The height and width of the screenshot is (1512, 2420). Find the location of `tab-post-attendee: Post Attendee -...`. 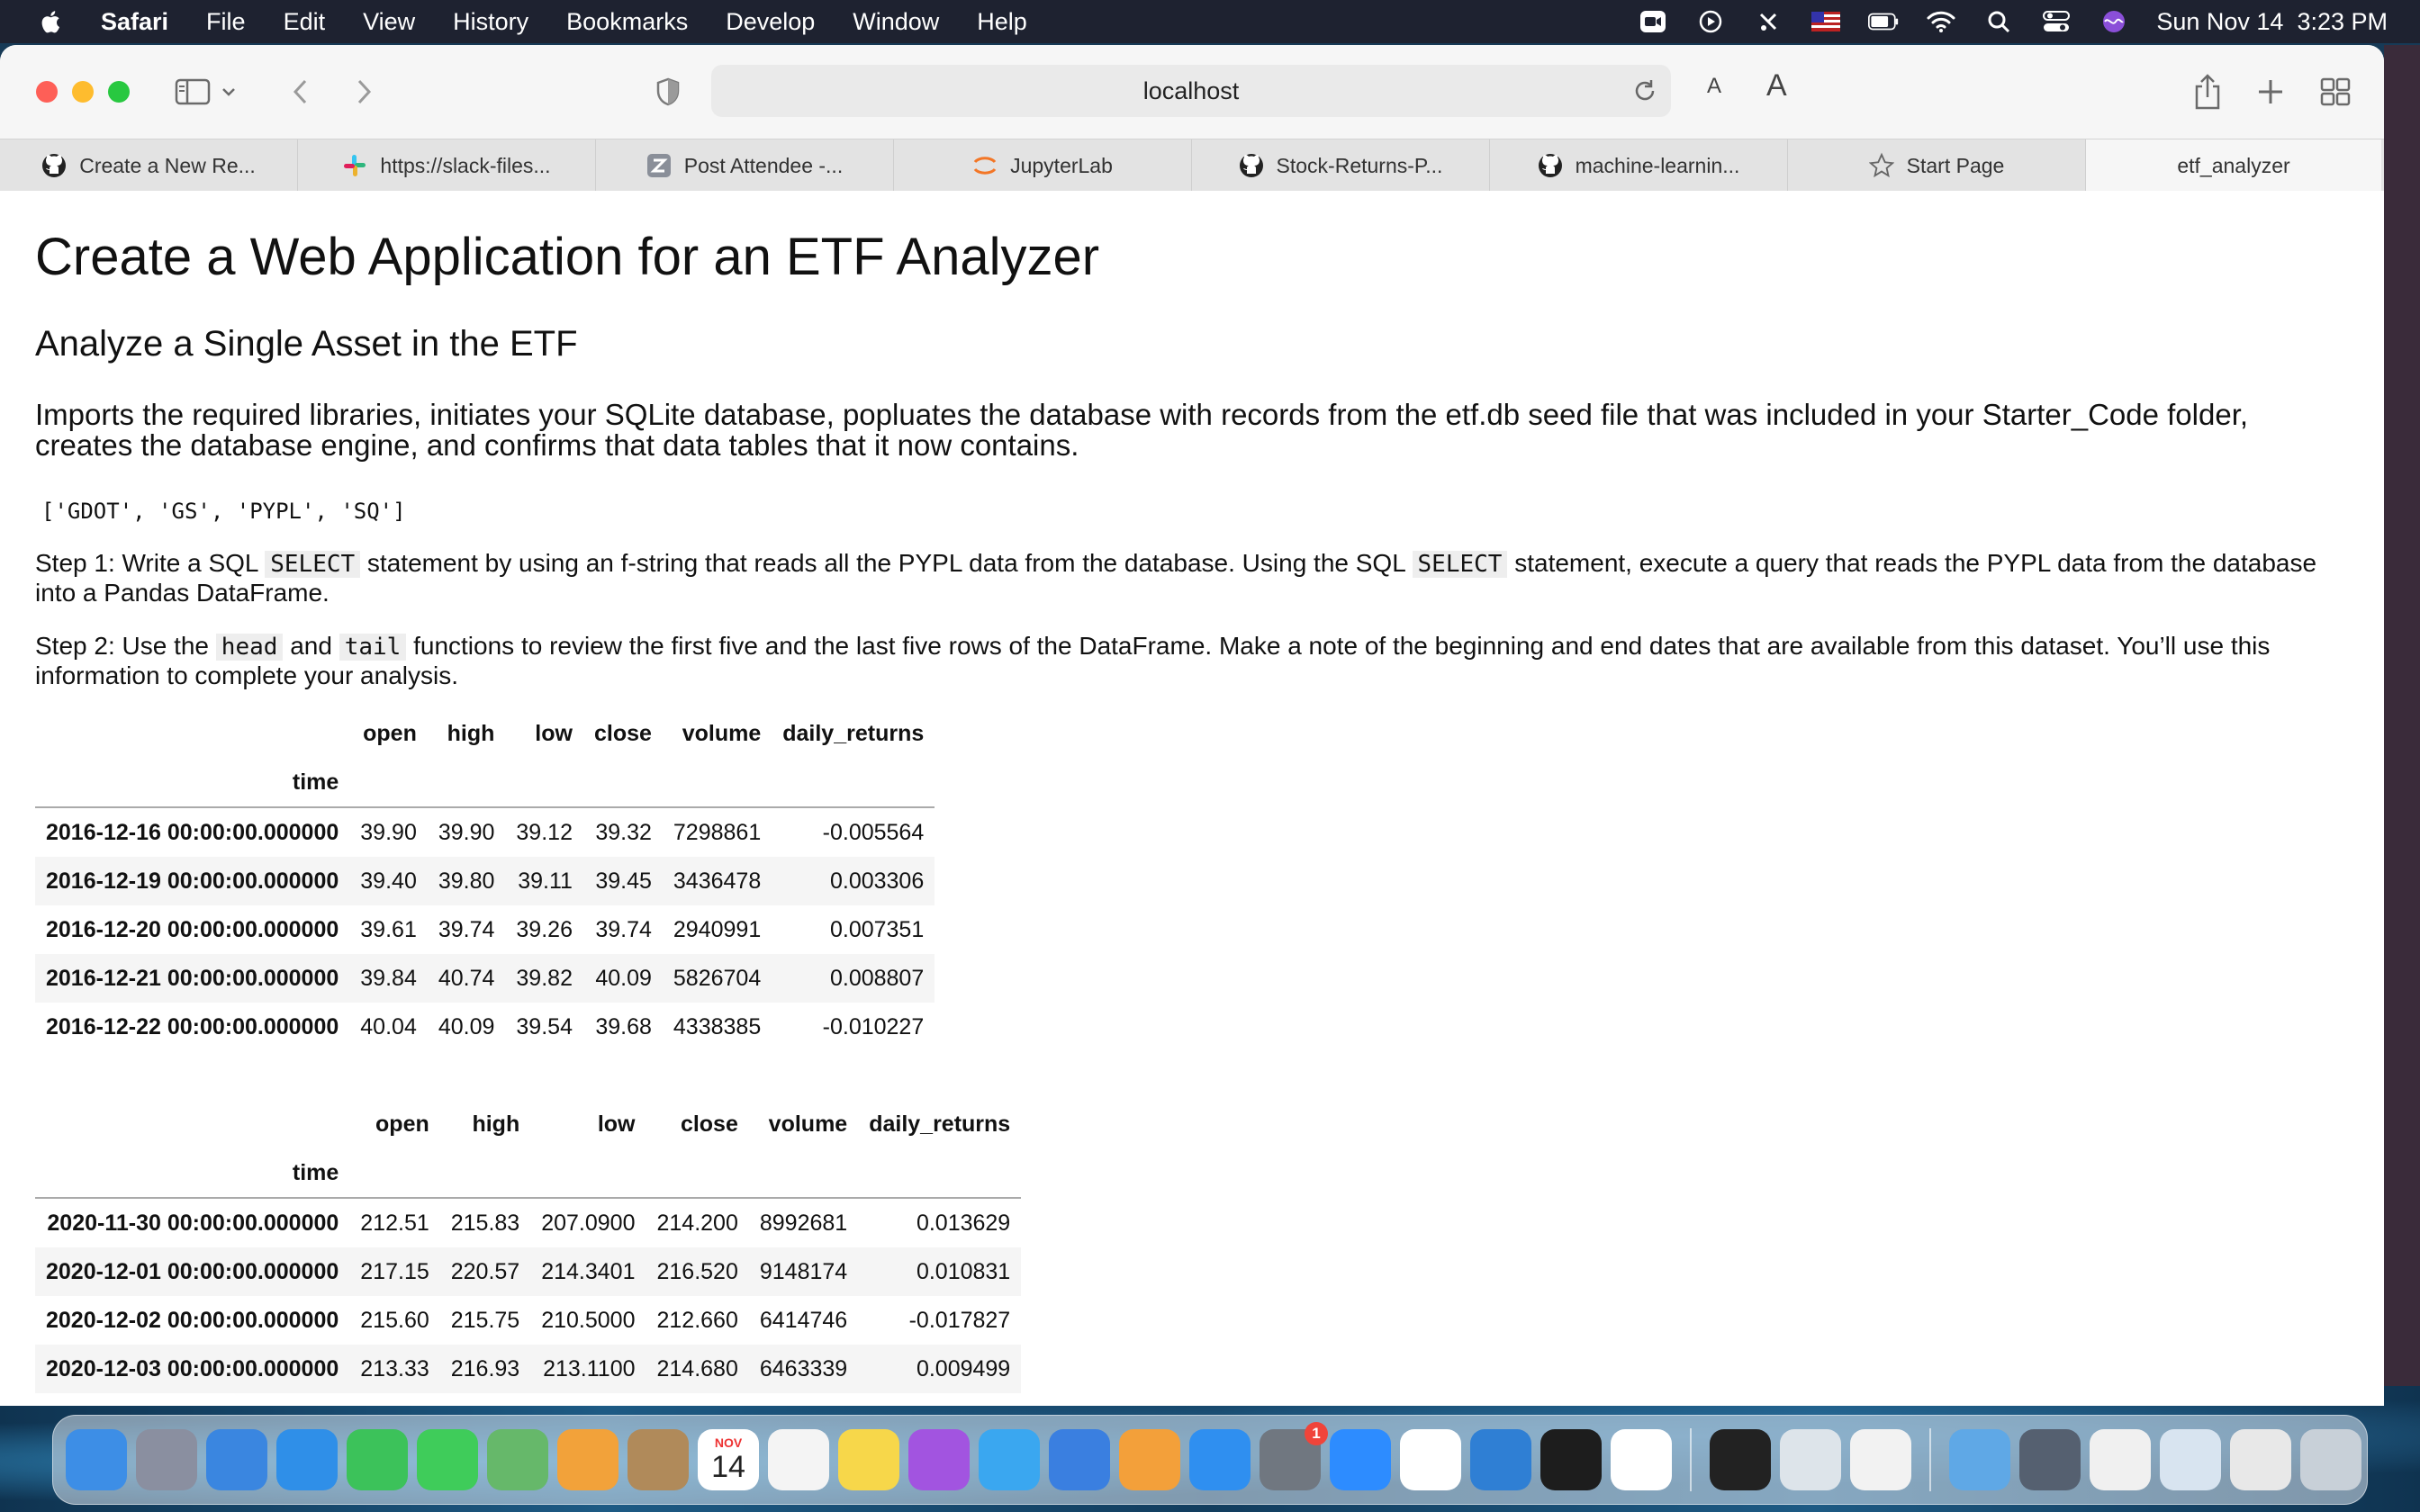

tab-post-attendee: Post Attendee -... is located at coordinates (745, 166).